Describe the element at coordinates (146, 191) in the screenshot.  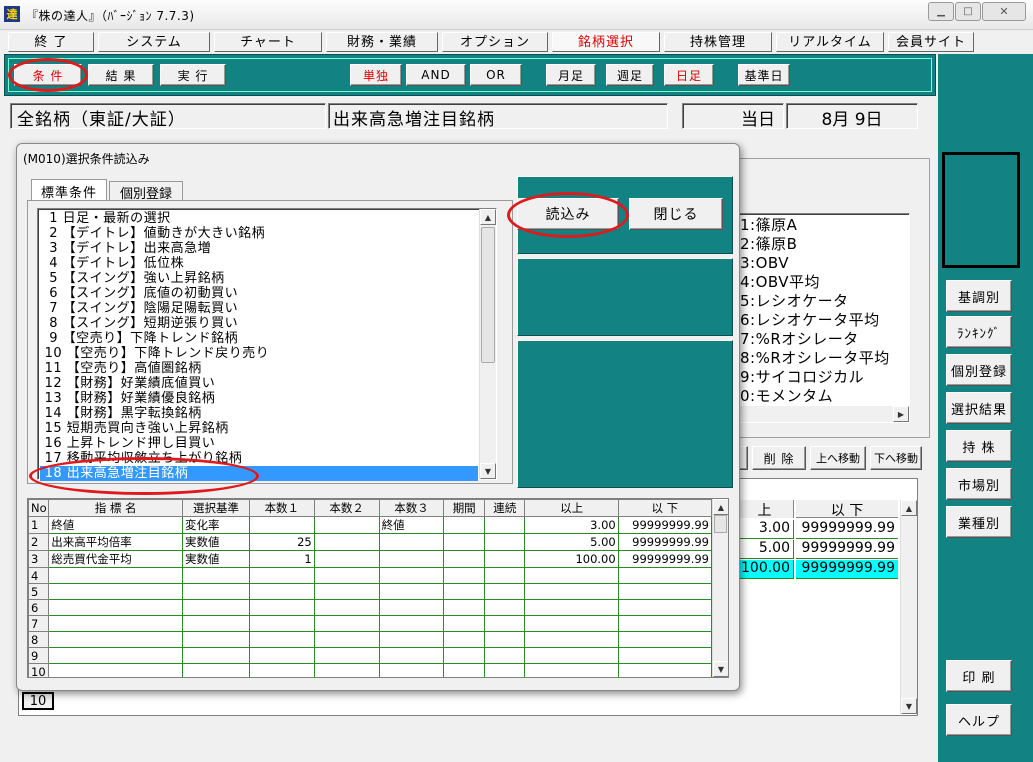
I see `tab-kobetsu: 個別登録` at that location.